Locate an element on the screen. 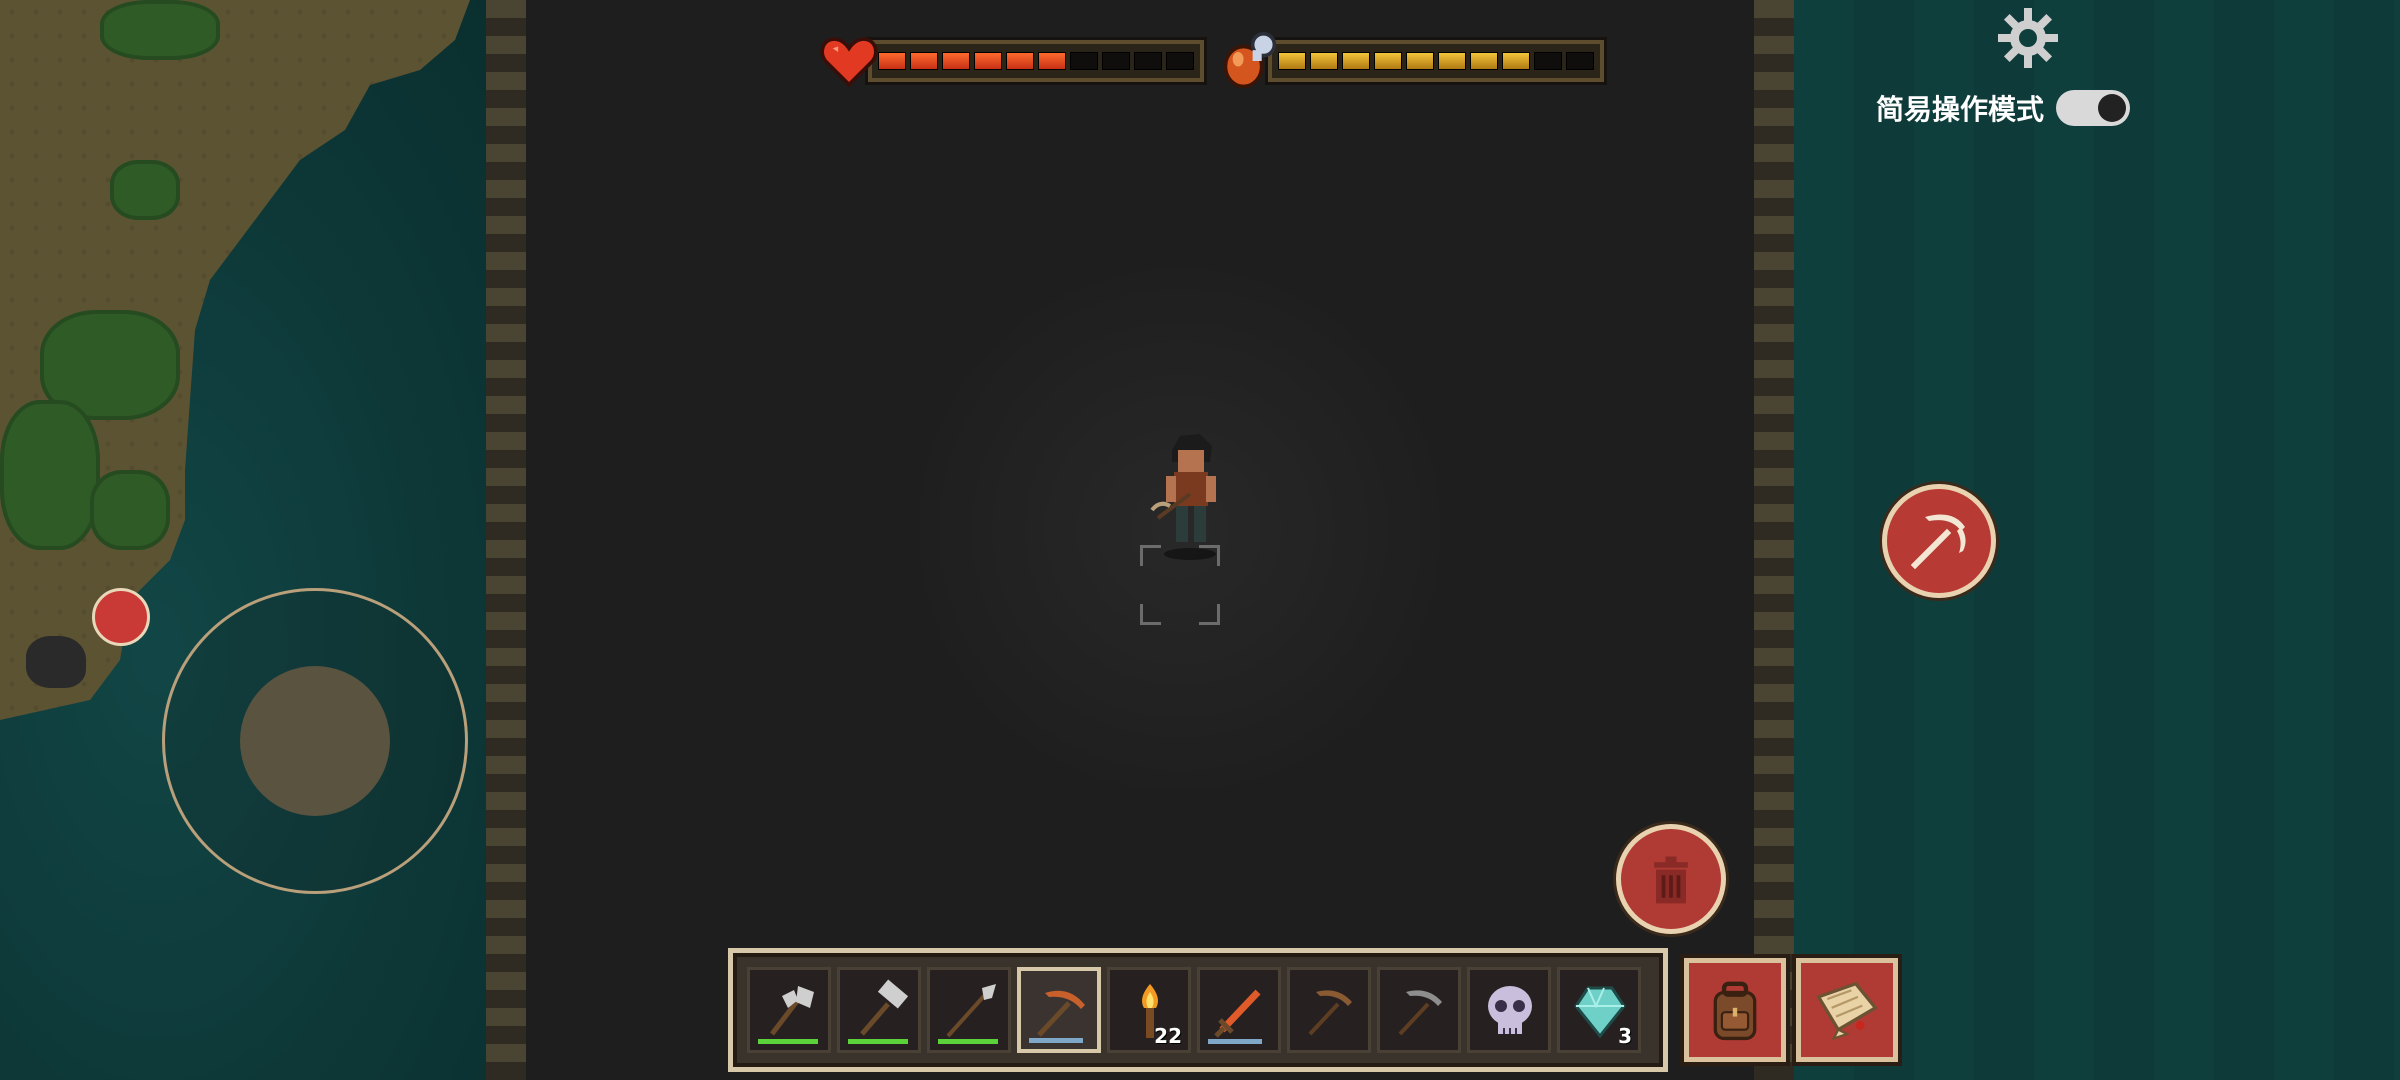  inventory-button is located at coordinates (1735, 1010).